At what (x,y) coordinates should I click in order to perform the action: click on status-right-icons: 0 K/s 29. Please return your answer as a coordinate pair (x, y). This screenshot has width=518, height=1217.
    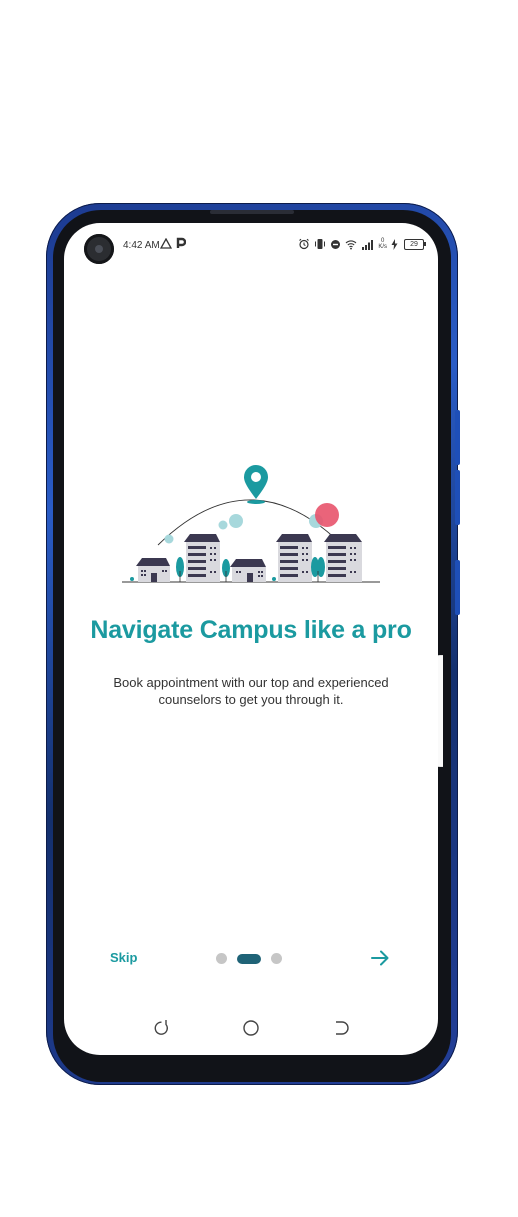
    Looking at the image, I should click on (362, 244).